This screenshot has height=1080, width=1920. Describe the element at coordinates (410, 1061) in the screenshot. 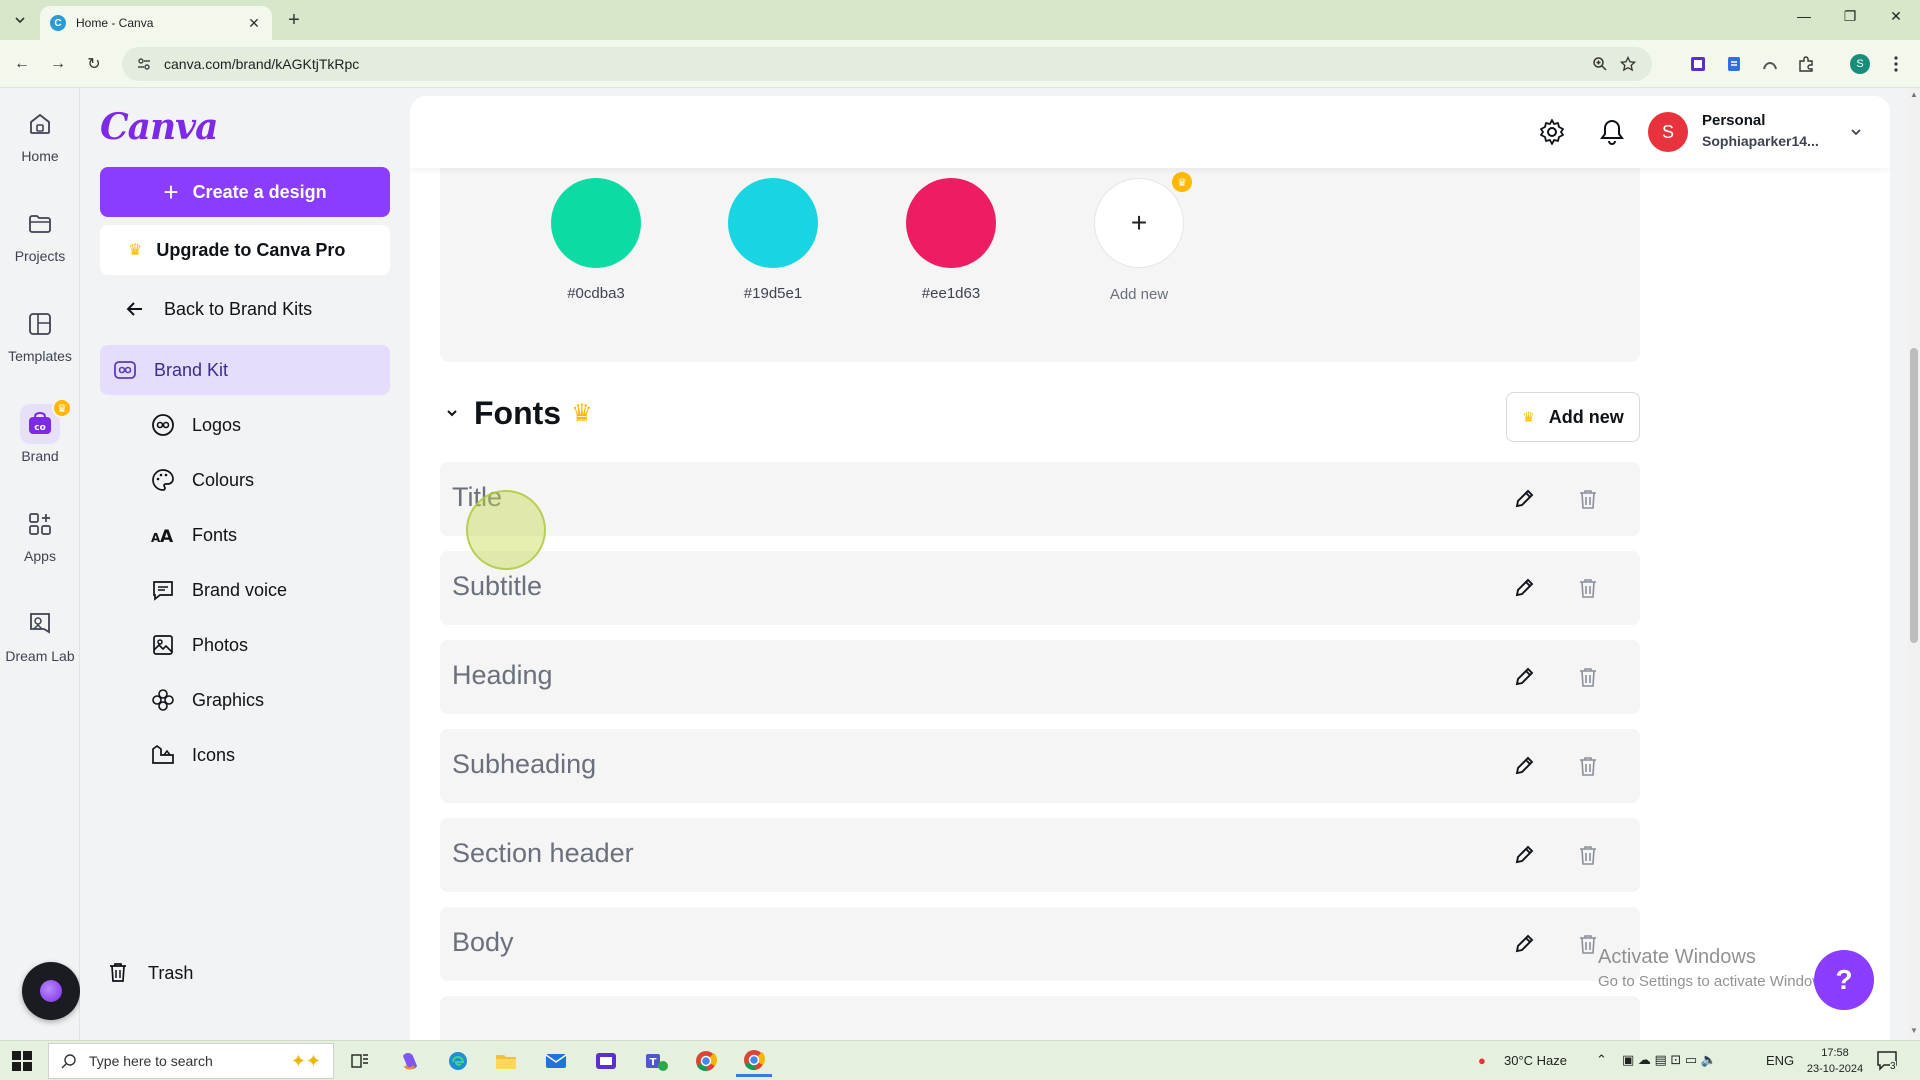

I see `copilot-icon` at that location.